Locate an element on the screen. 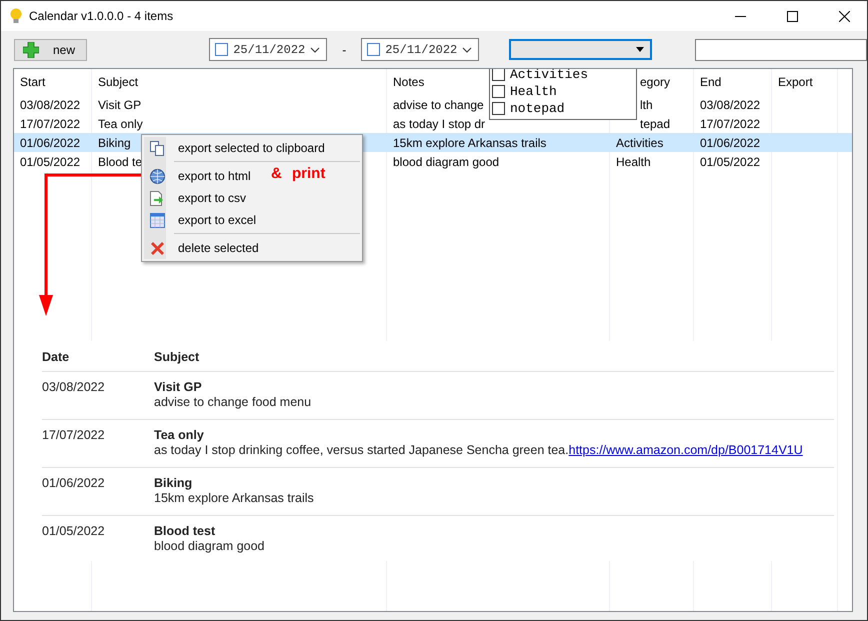  menu-item: export to csv is located at coordinates (194, 198).